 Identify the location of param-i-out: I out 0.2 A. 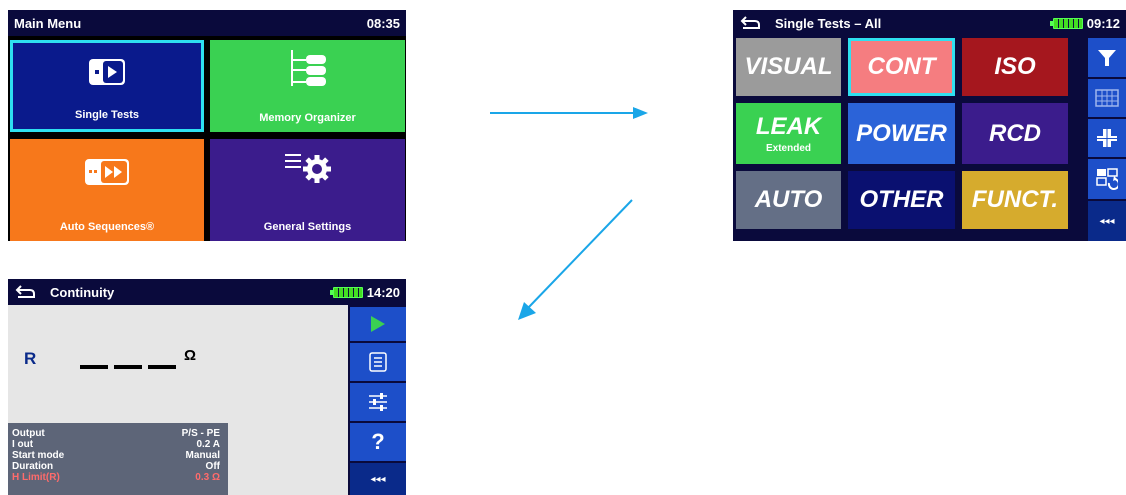
(118, 444).